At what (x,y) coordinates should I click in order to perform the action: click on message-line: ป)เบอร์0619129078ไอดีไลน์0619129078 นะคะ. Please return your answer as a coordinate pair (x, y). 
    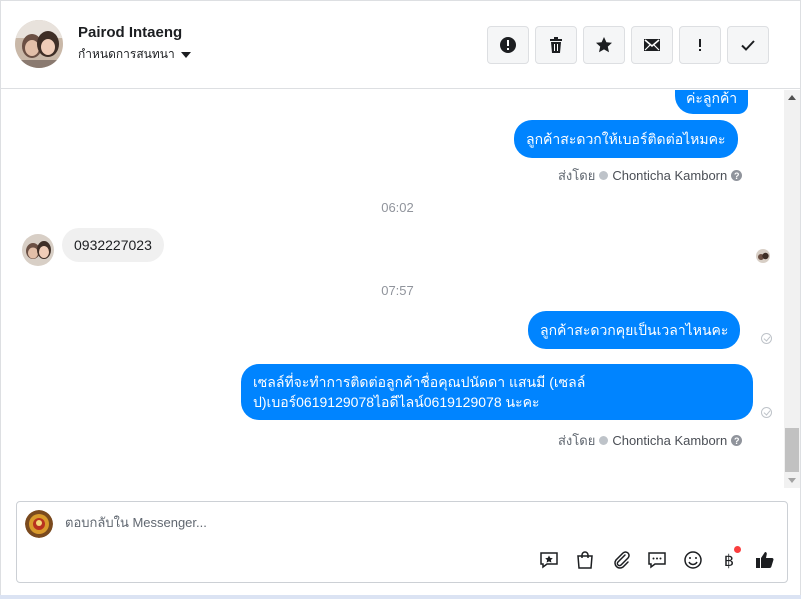
    Looking at the image, I should click on (396, 402).